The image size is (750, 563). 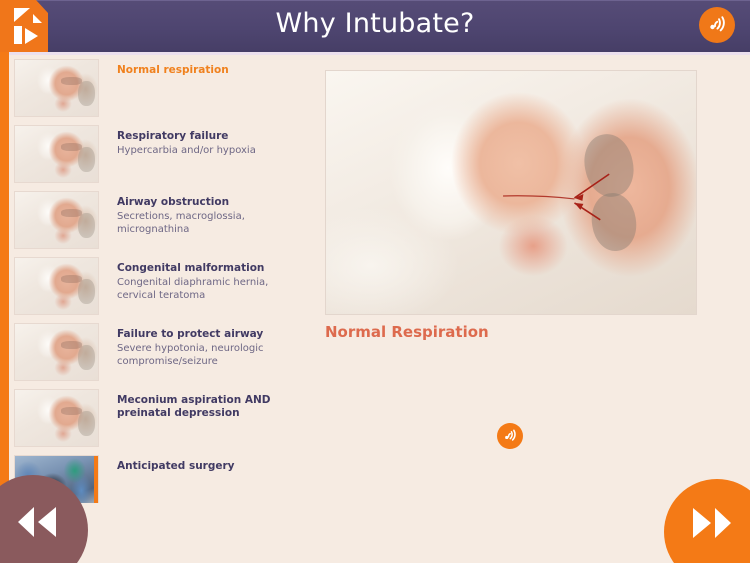 What do you see at coordinates (712, 523) in the screenshot?
I see `next-arrow-icon` at bounding box center [712, 523].